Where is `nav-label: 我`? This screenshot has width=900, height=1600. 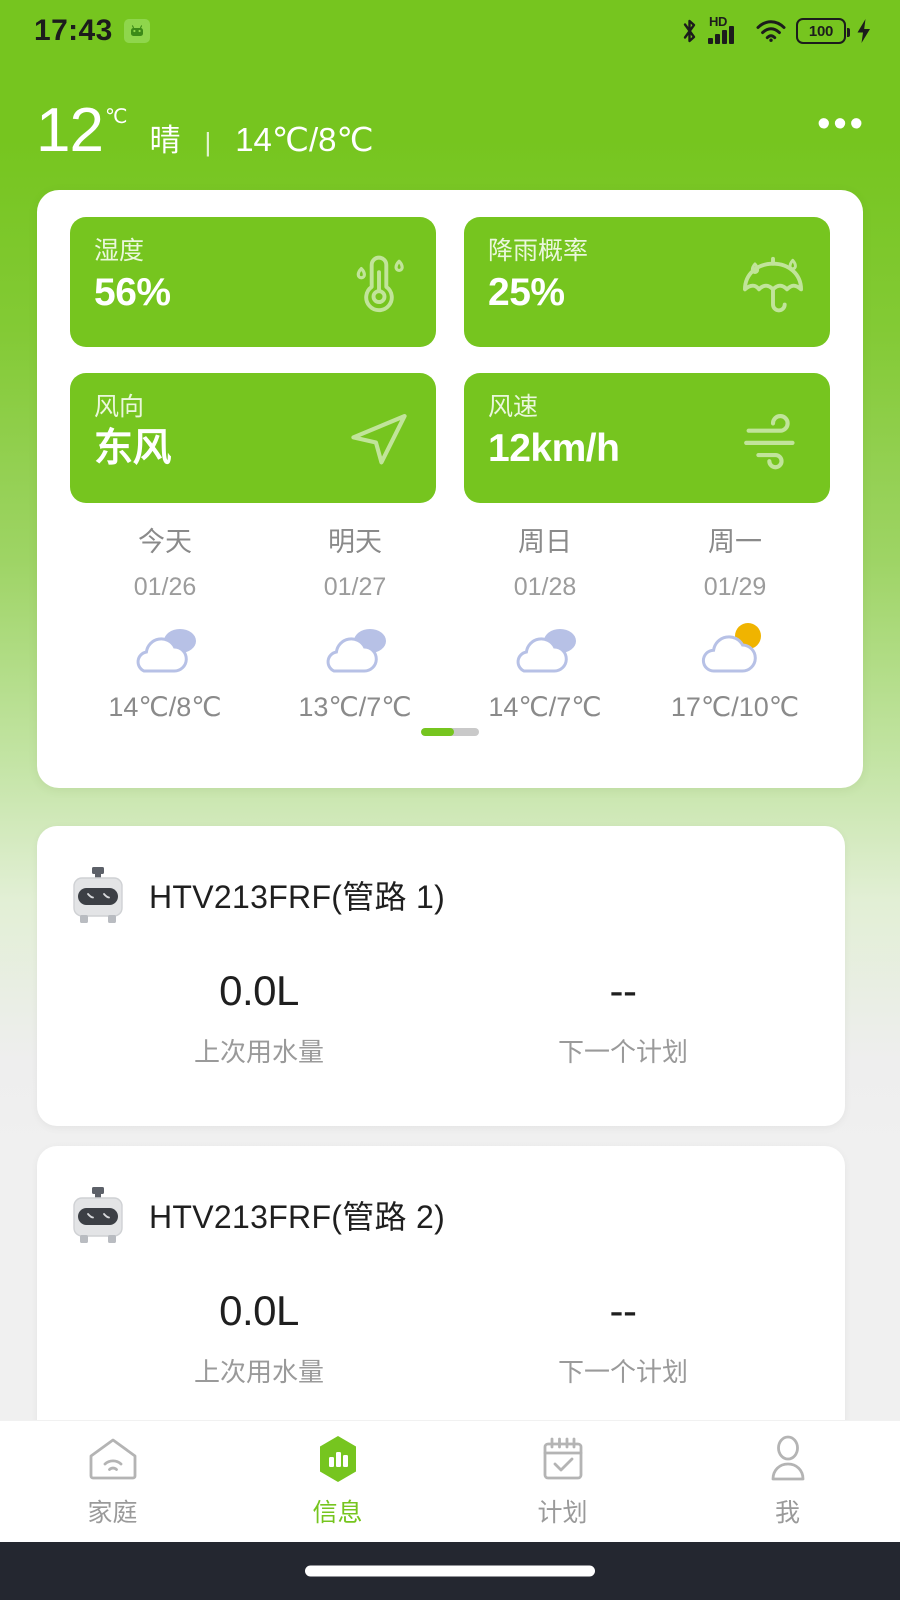 nav-label: 我 is located at coordinates (787, 1512).